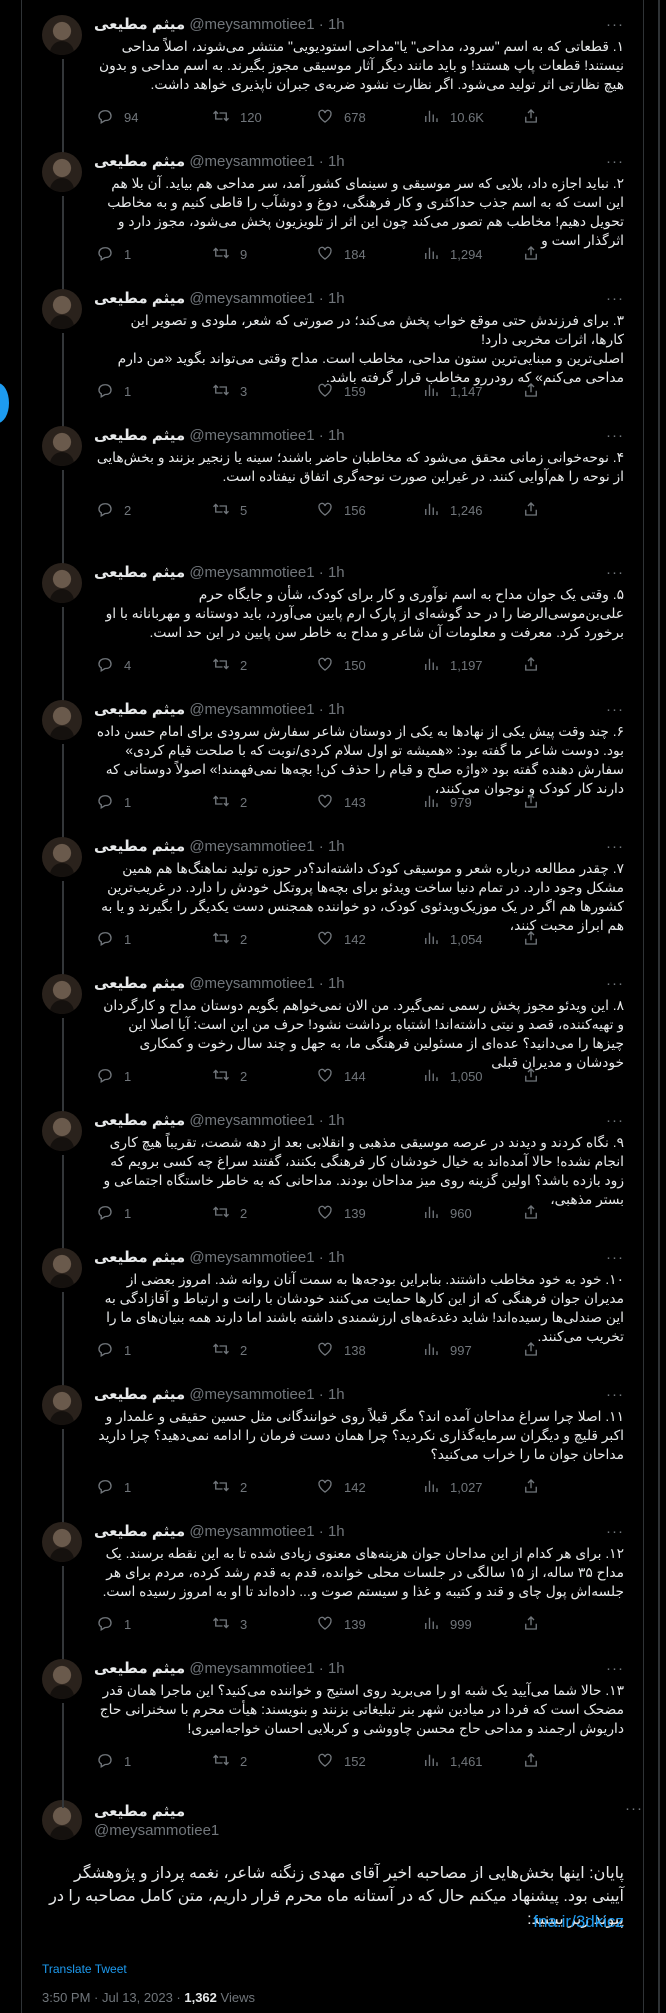 The width and height of the screenshot is (666, 2013). I want to click on like-button: 139, so click(341, 1213).